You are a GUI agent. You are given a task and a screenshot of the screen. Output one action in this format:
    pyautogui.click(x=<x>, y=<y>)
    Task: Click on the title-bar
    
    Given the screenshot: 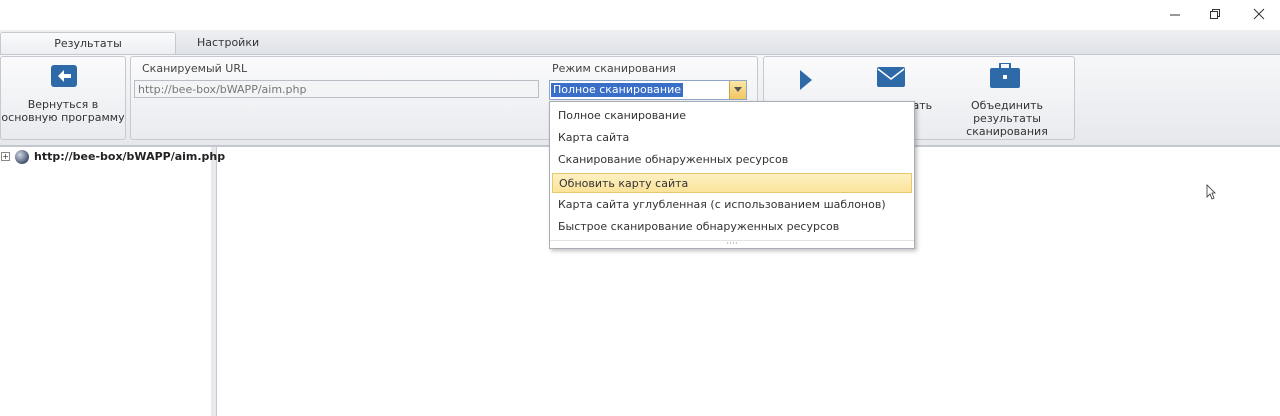 What is the action you would take?
    pyautogui.click(x=640, y=15)
    